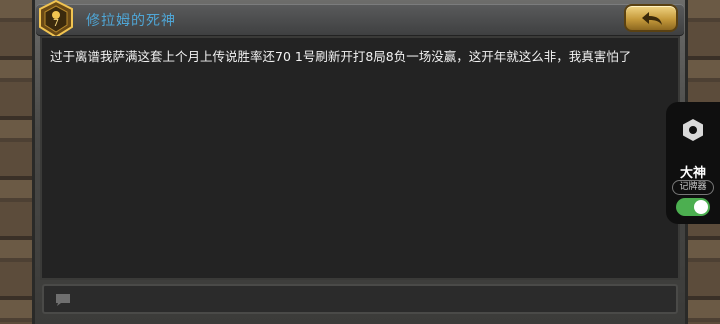 Image resolution: width=720 pixels, height=324 pixels. I want to click on back-button, so click(651, 18).